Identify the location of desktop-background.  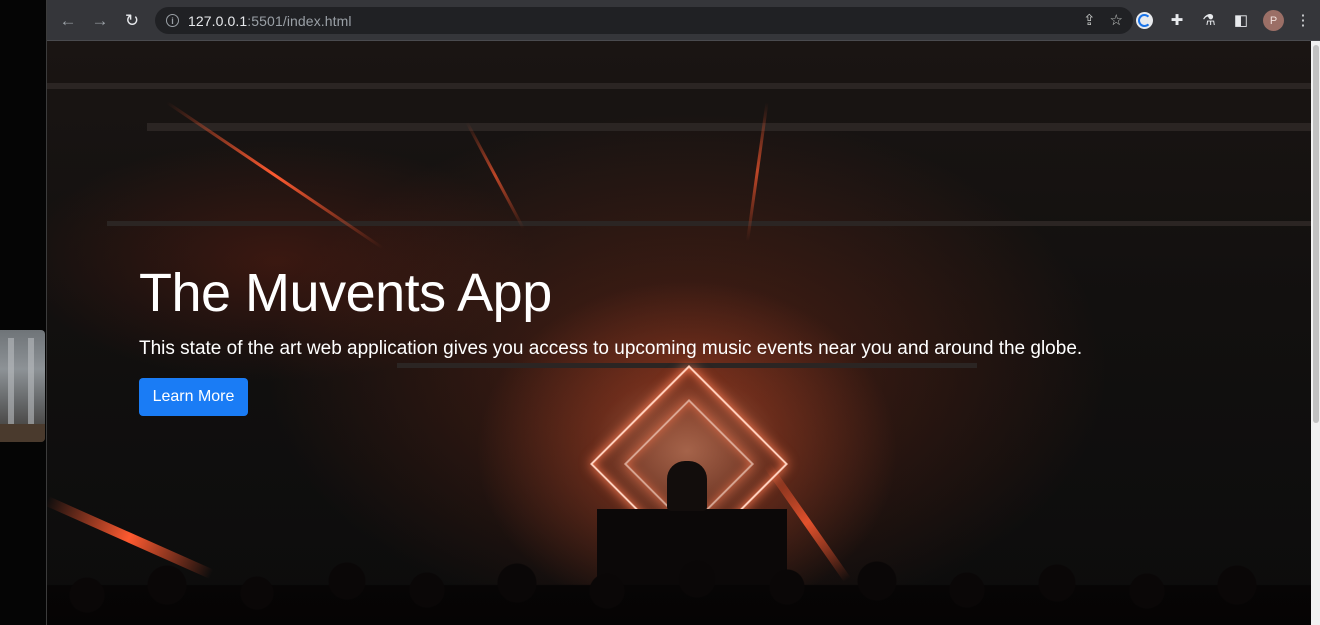
(23, 312).